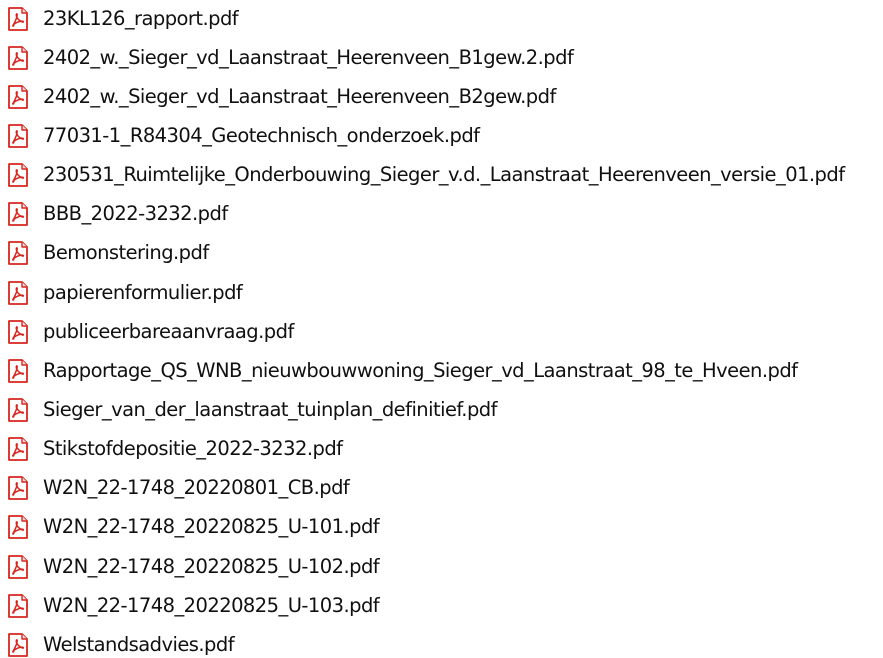  What do you see at coordinates (441, 643) in the screenshot?
I see `file-list-item: Welstandsadvies.pdf` at bounding box center [441, 643].